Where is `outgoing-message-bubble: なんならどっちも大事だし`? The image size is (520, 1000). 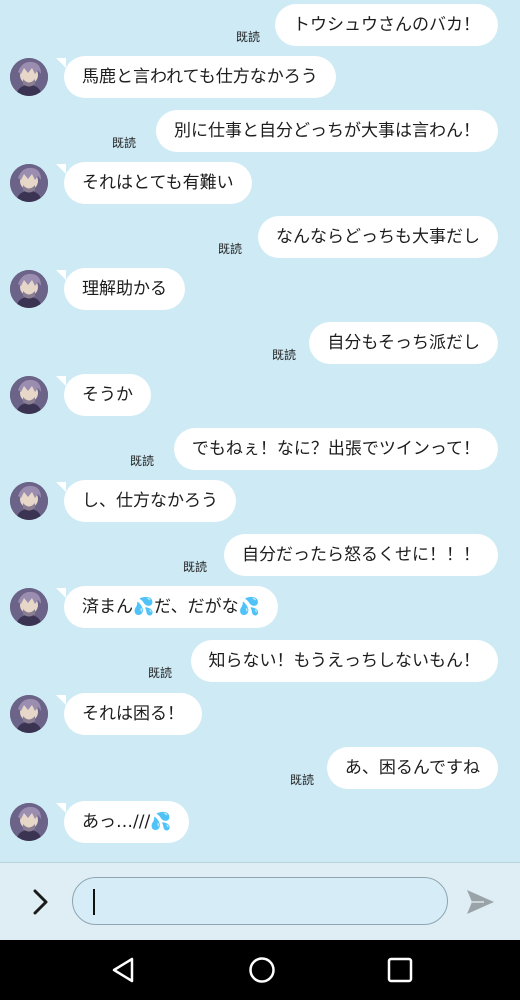 outgoing-message-bubble: なんならどっちも大事だし is located at coordinates (378, 237).